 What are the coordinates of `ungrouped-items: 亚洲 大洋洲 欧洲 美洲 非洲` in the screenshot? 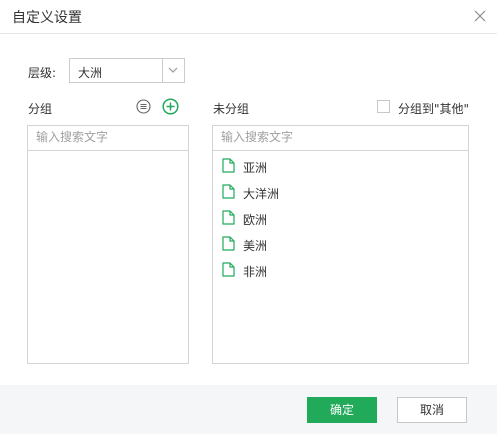 It's located at (332, 220).